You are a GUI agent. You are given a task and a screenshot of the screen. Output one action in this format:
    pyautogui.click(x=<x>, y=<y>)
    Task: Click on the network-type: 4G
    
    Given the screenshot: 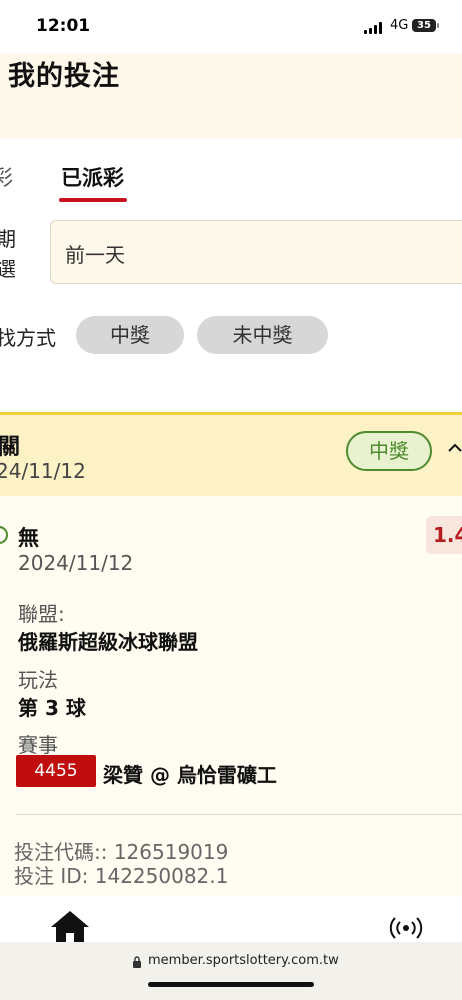 What is the action you would take?
    pyautogui.click(x=399, y=25)
    